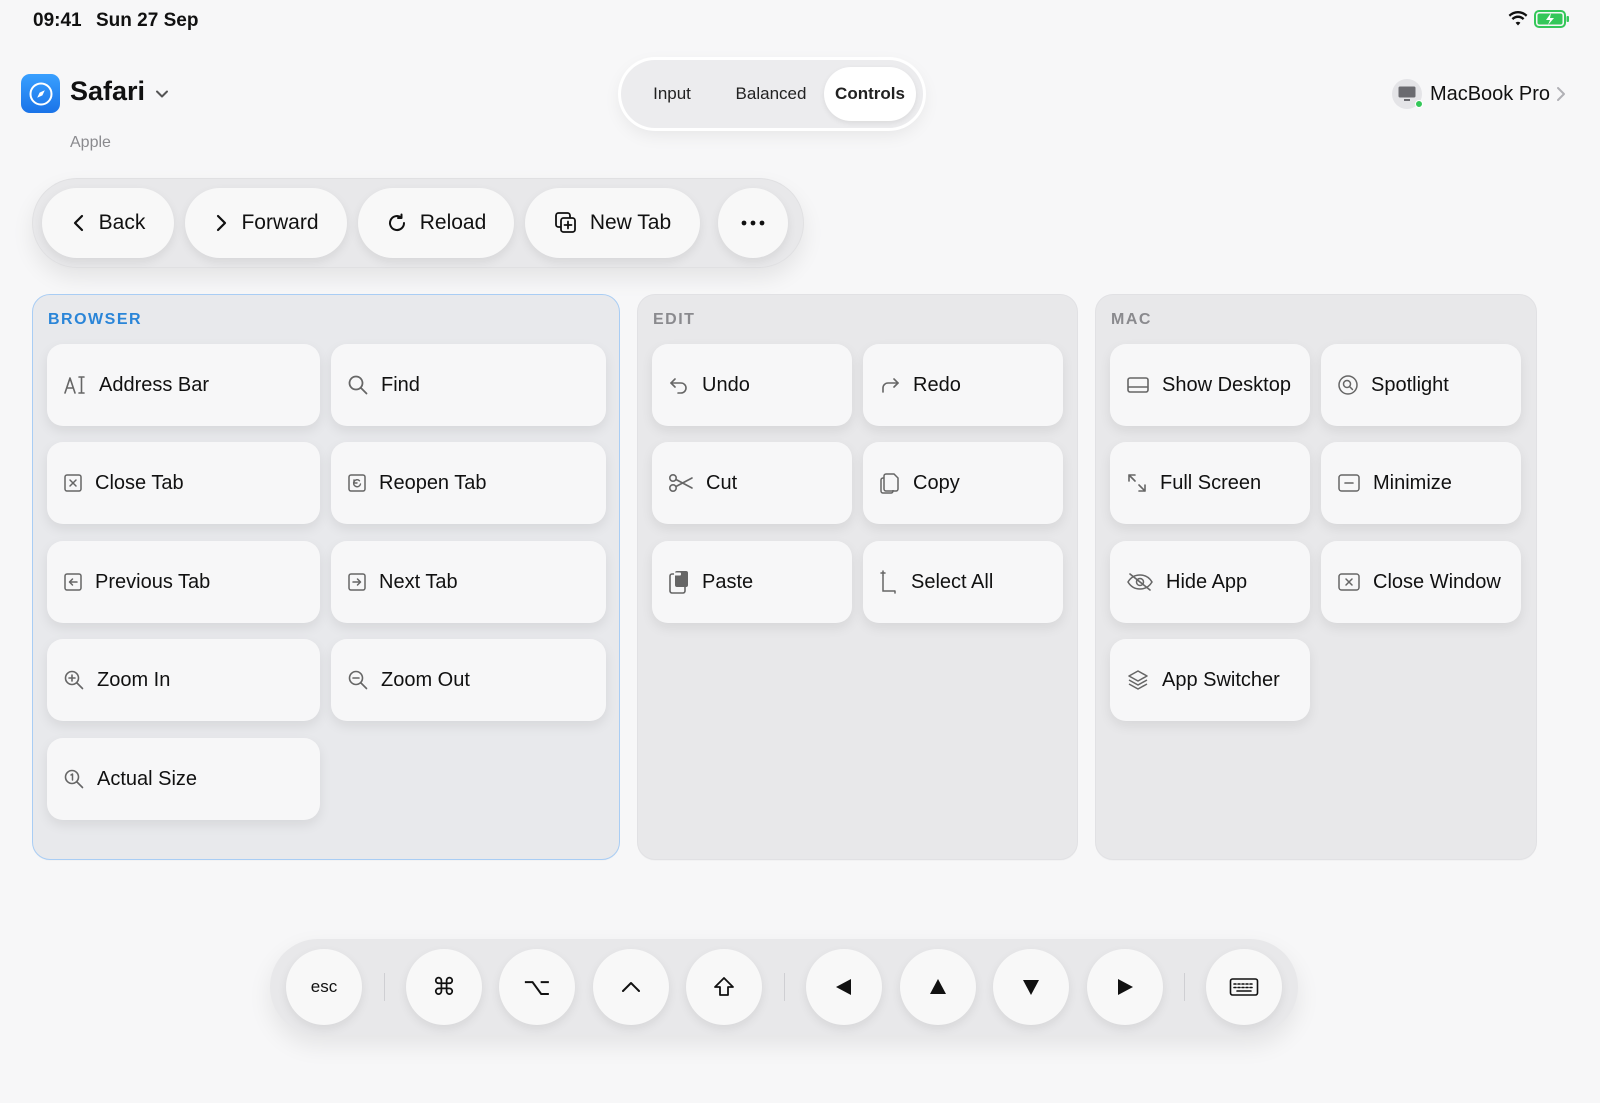 The image size is (1600, 1103). I want to click on copy-button: Copy, so click(963, 483).